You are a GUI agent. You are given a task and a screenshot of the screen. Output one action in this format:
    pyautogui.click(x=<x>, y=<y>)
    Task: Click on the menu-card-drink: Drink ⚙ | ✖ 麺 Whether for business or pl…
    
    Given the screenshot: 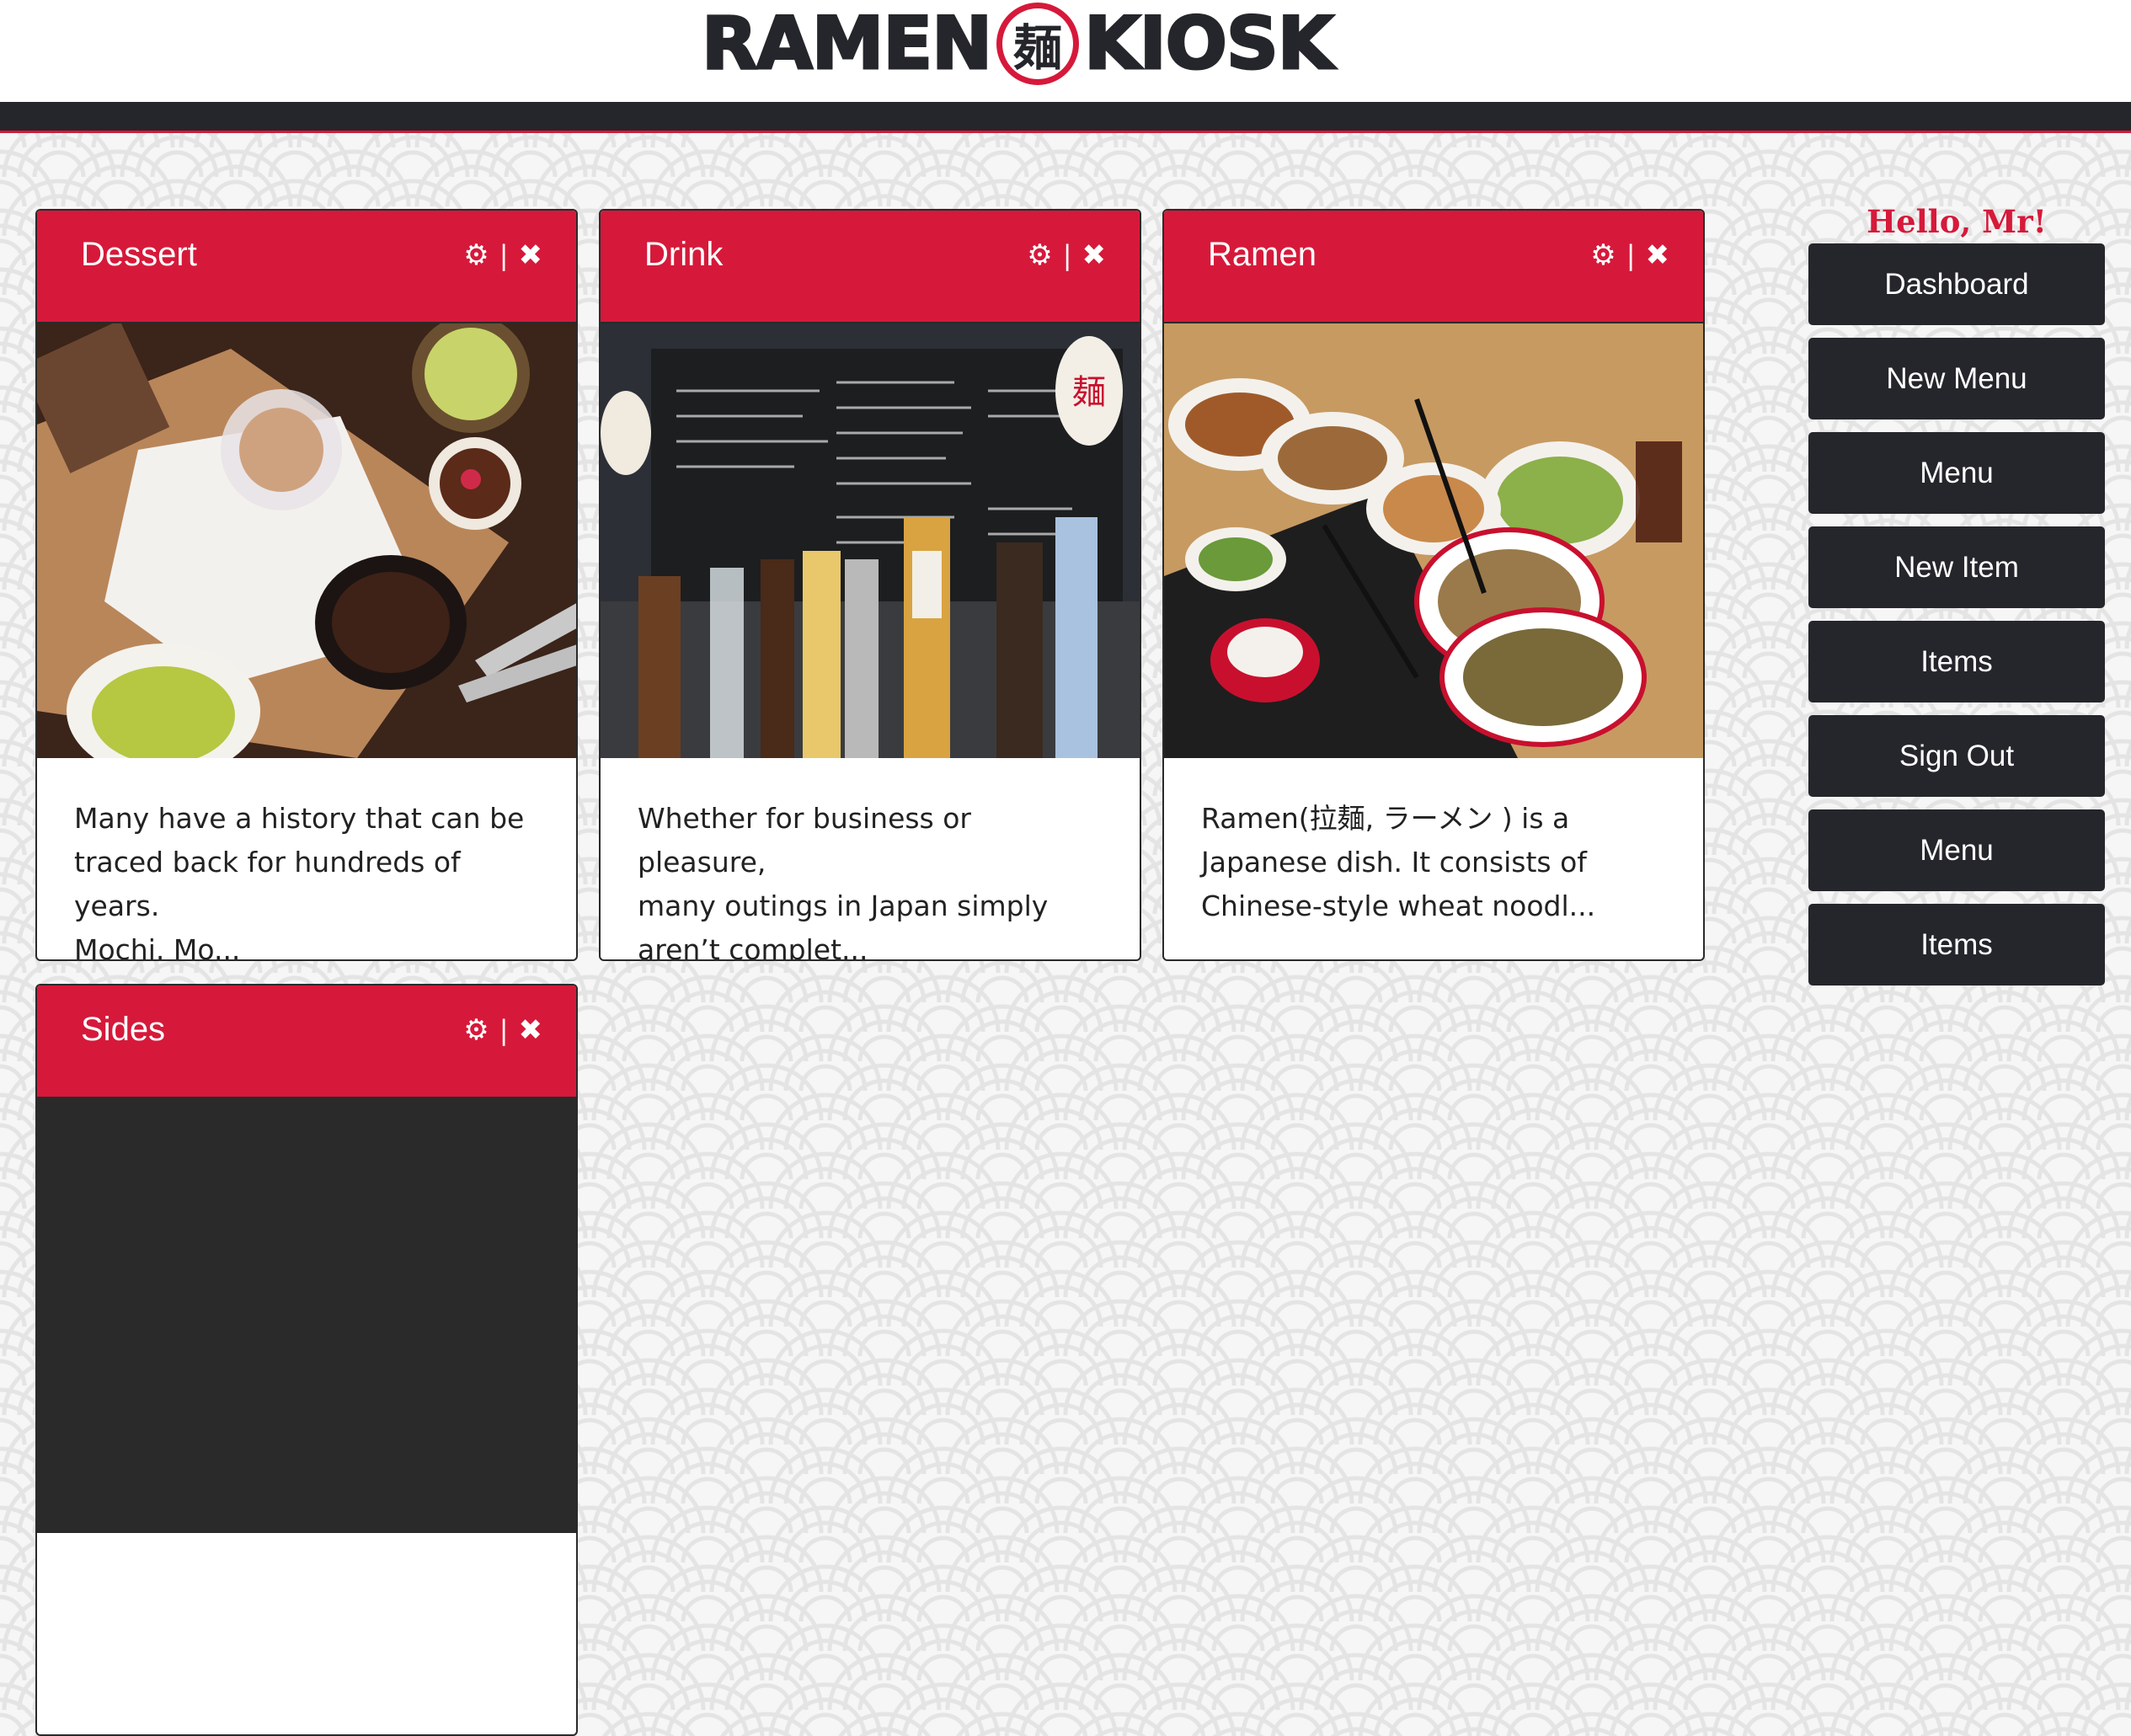 What is the action you would take?
    pyautogui.click(x=870, y=585)
    